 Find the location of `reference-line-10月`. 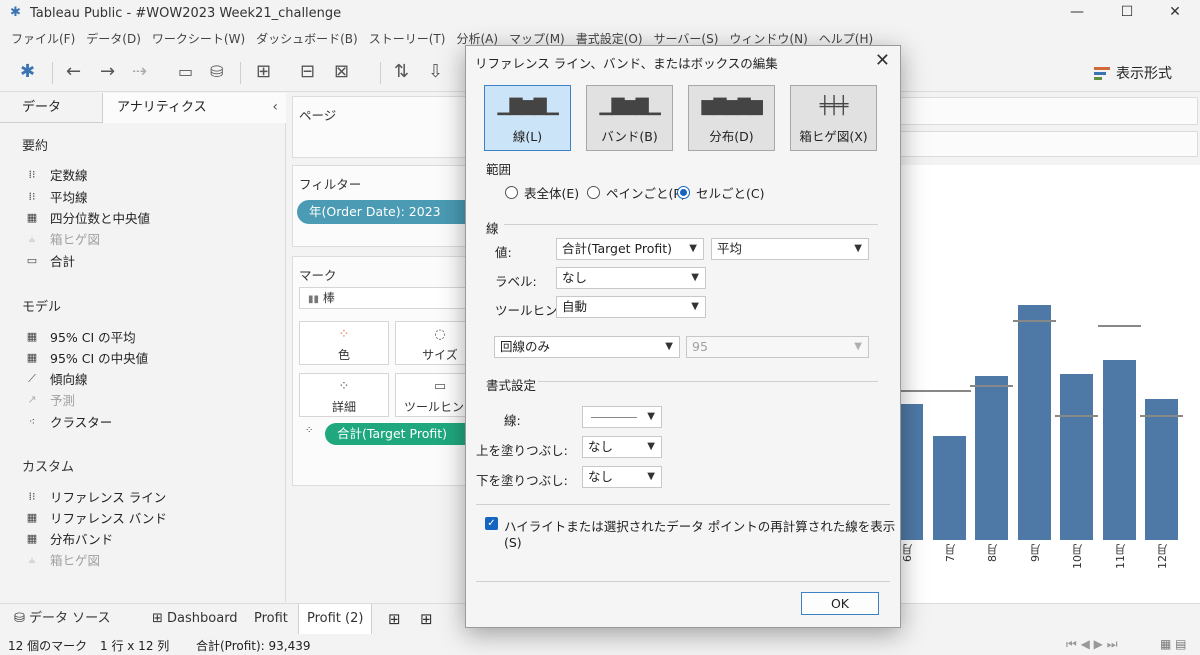

reference-line-10月 is located at coordinates (1076, 416).